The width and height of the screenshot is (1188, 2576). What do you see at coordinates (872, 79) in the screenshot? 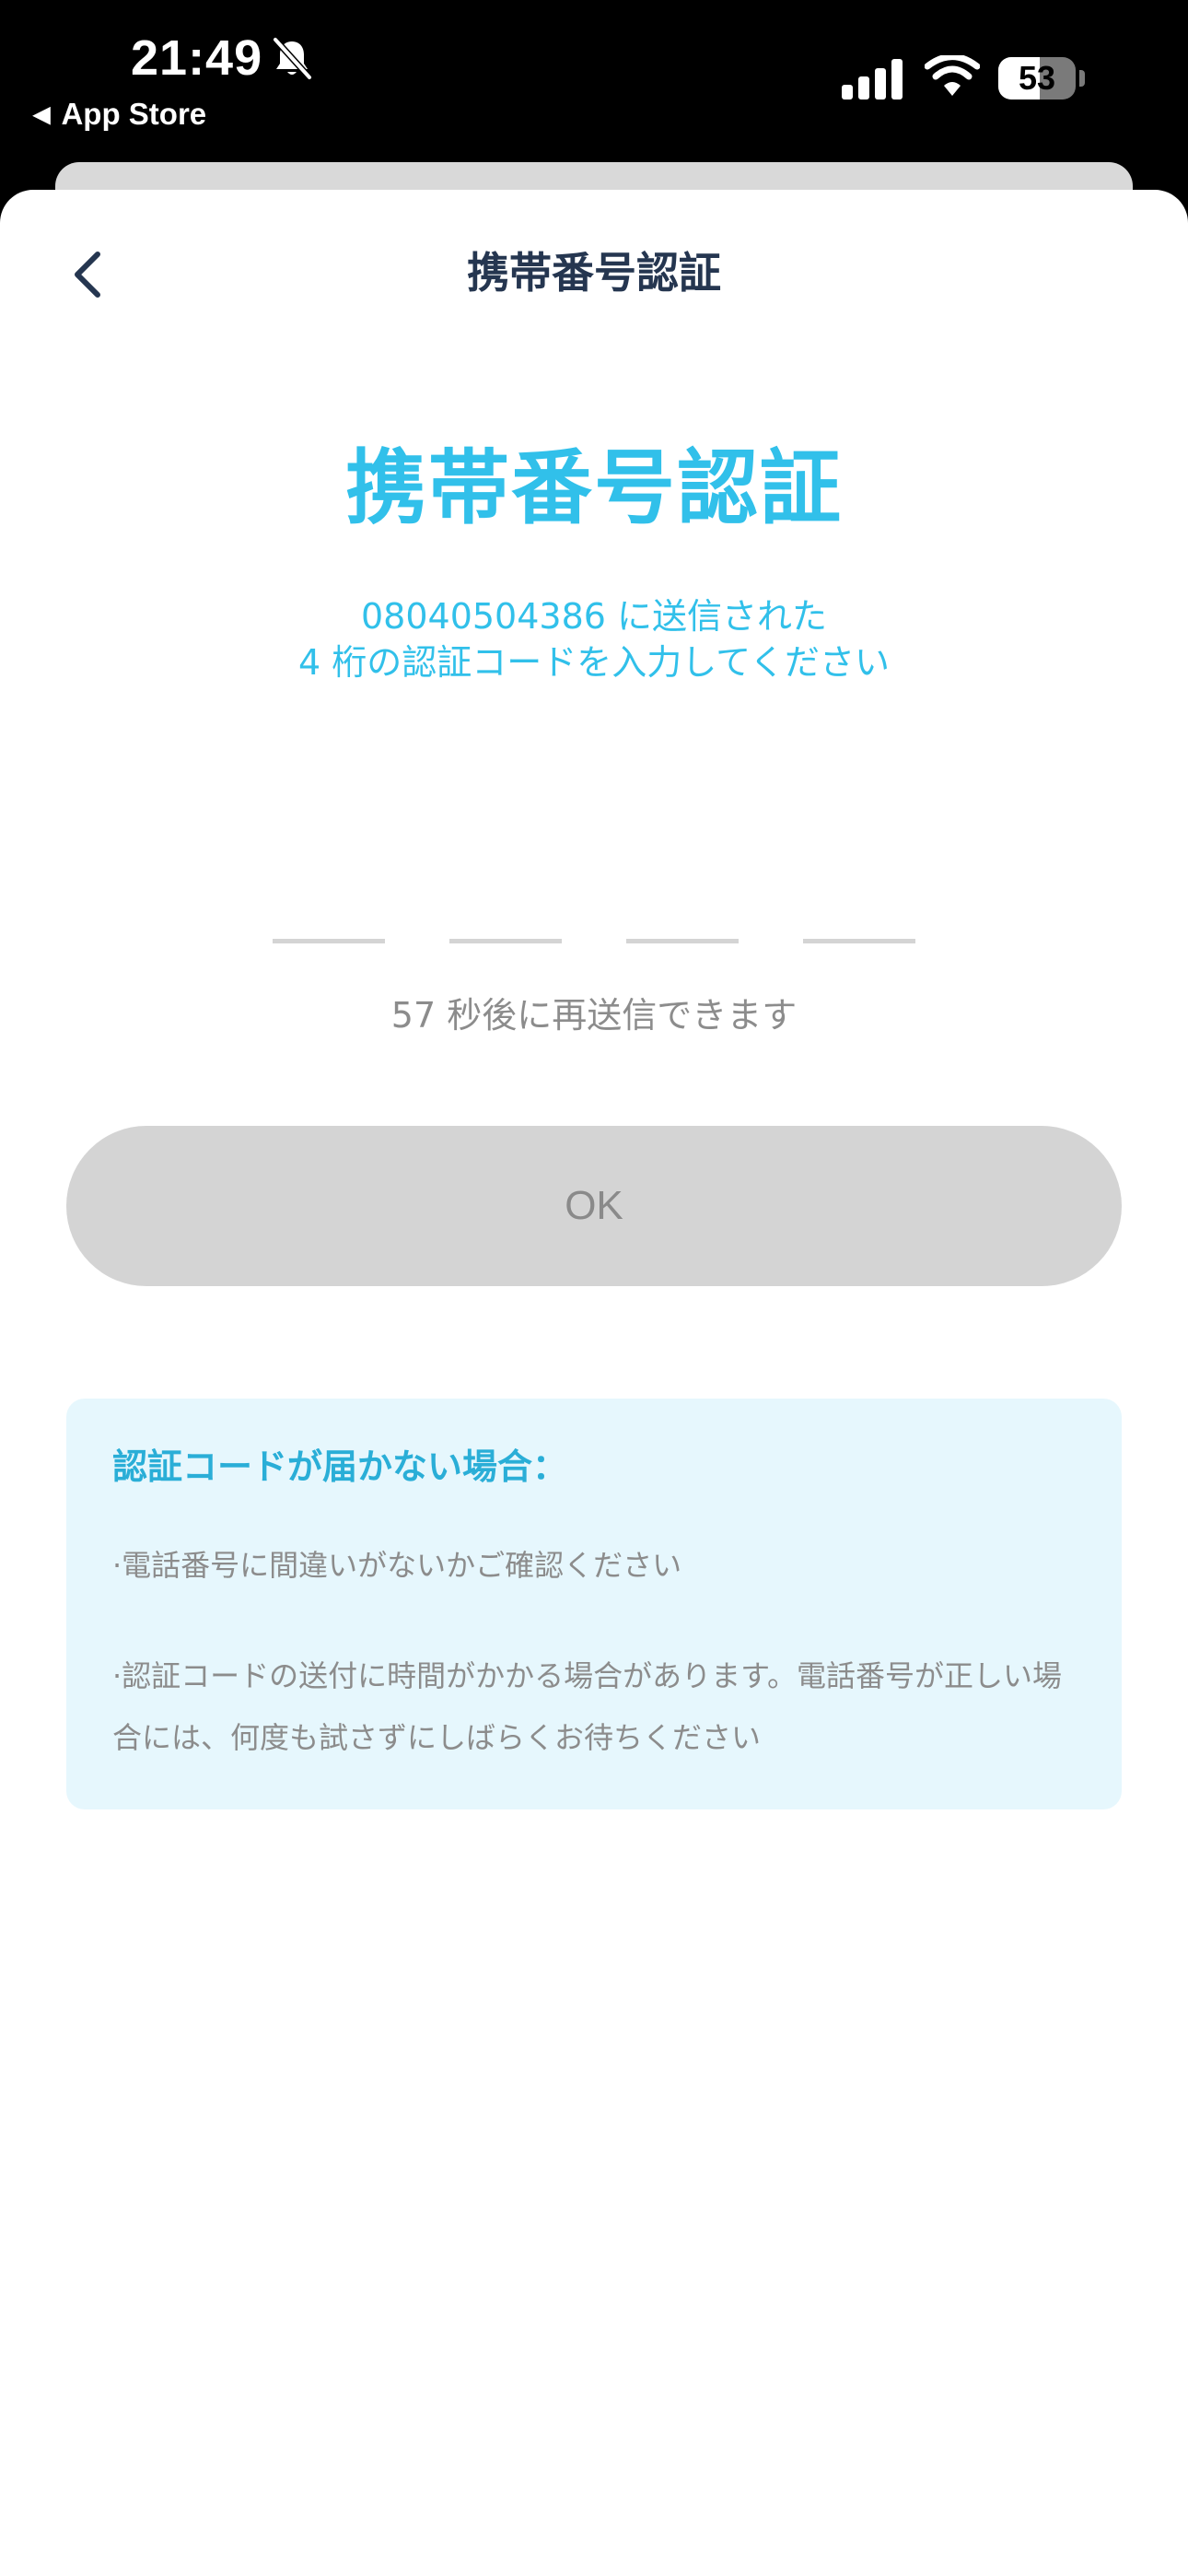
I see `cellular-signal-icon` at bounding box center [872, 79].